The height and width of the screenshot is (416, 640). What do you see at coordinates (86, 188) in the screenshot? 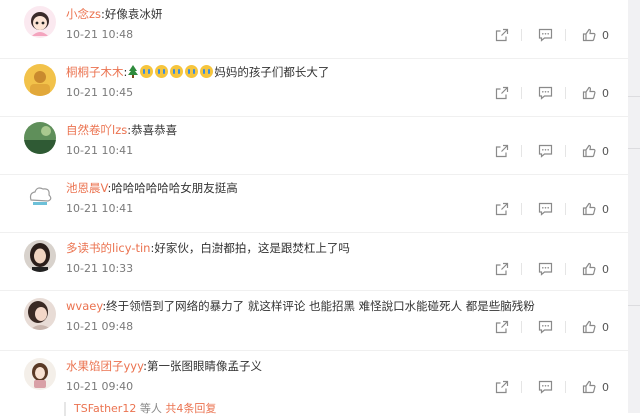
I see `comment-username: 池恩晨V` at bounding box center [86, 188].